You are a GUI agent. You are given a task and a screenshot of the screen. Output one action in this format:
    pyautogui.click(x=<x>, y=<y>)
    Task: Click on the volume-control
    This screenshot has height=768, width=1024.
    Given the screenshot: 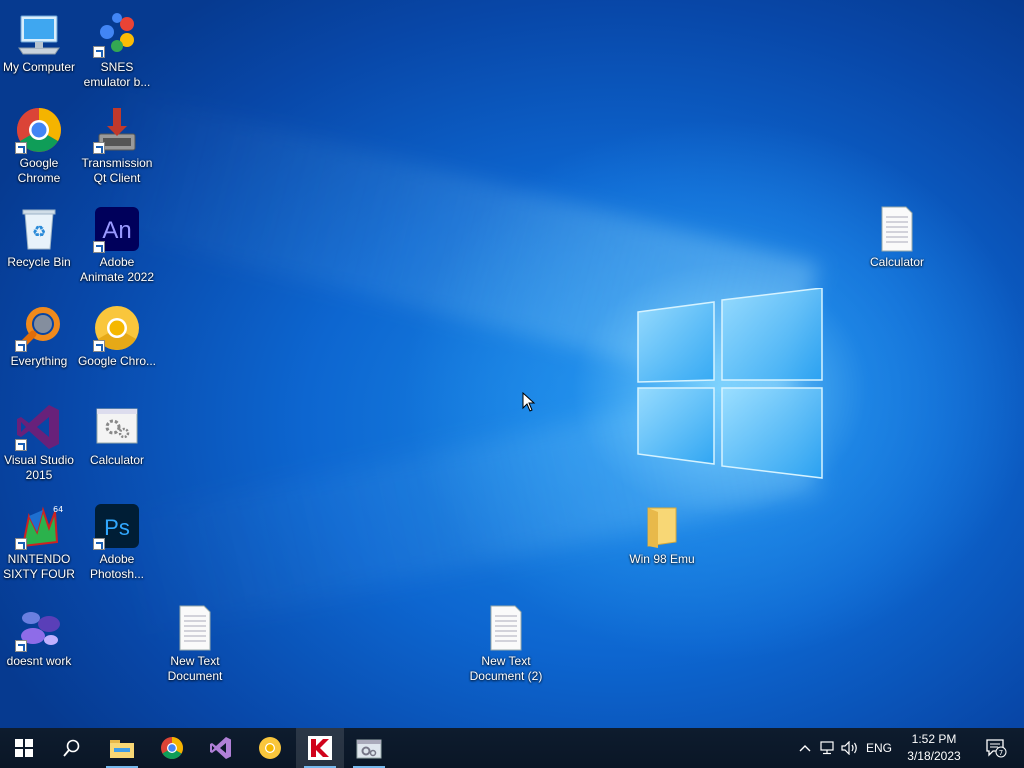 What is the action you would take?
    pyautogui.click(x=850, y=748)
    